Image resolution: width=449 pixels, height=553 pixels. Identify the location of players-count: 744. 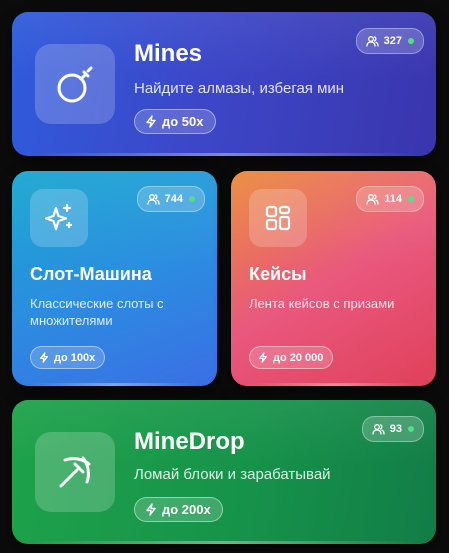
(173, 199).